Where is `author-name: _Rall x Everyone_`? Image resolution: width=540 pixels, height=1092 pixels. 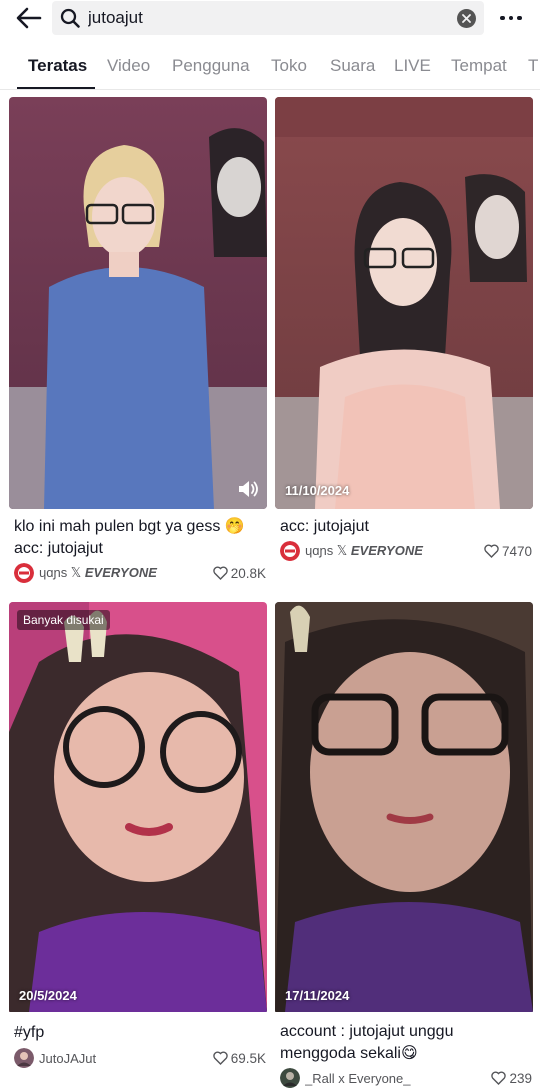 author-name: _Rall x Everyone_ is located at coordinates (398, 1078).